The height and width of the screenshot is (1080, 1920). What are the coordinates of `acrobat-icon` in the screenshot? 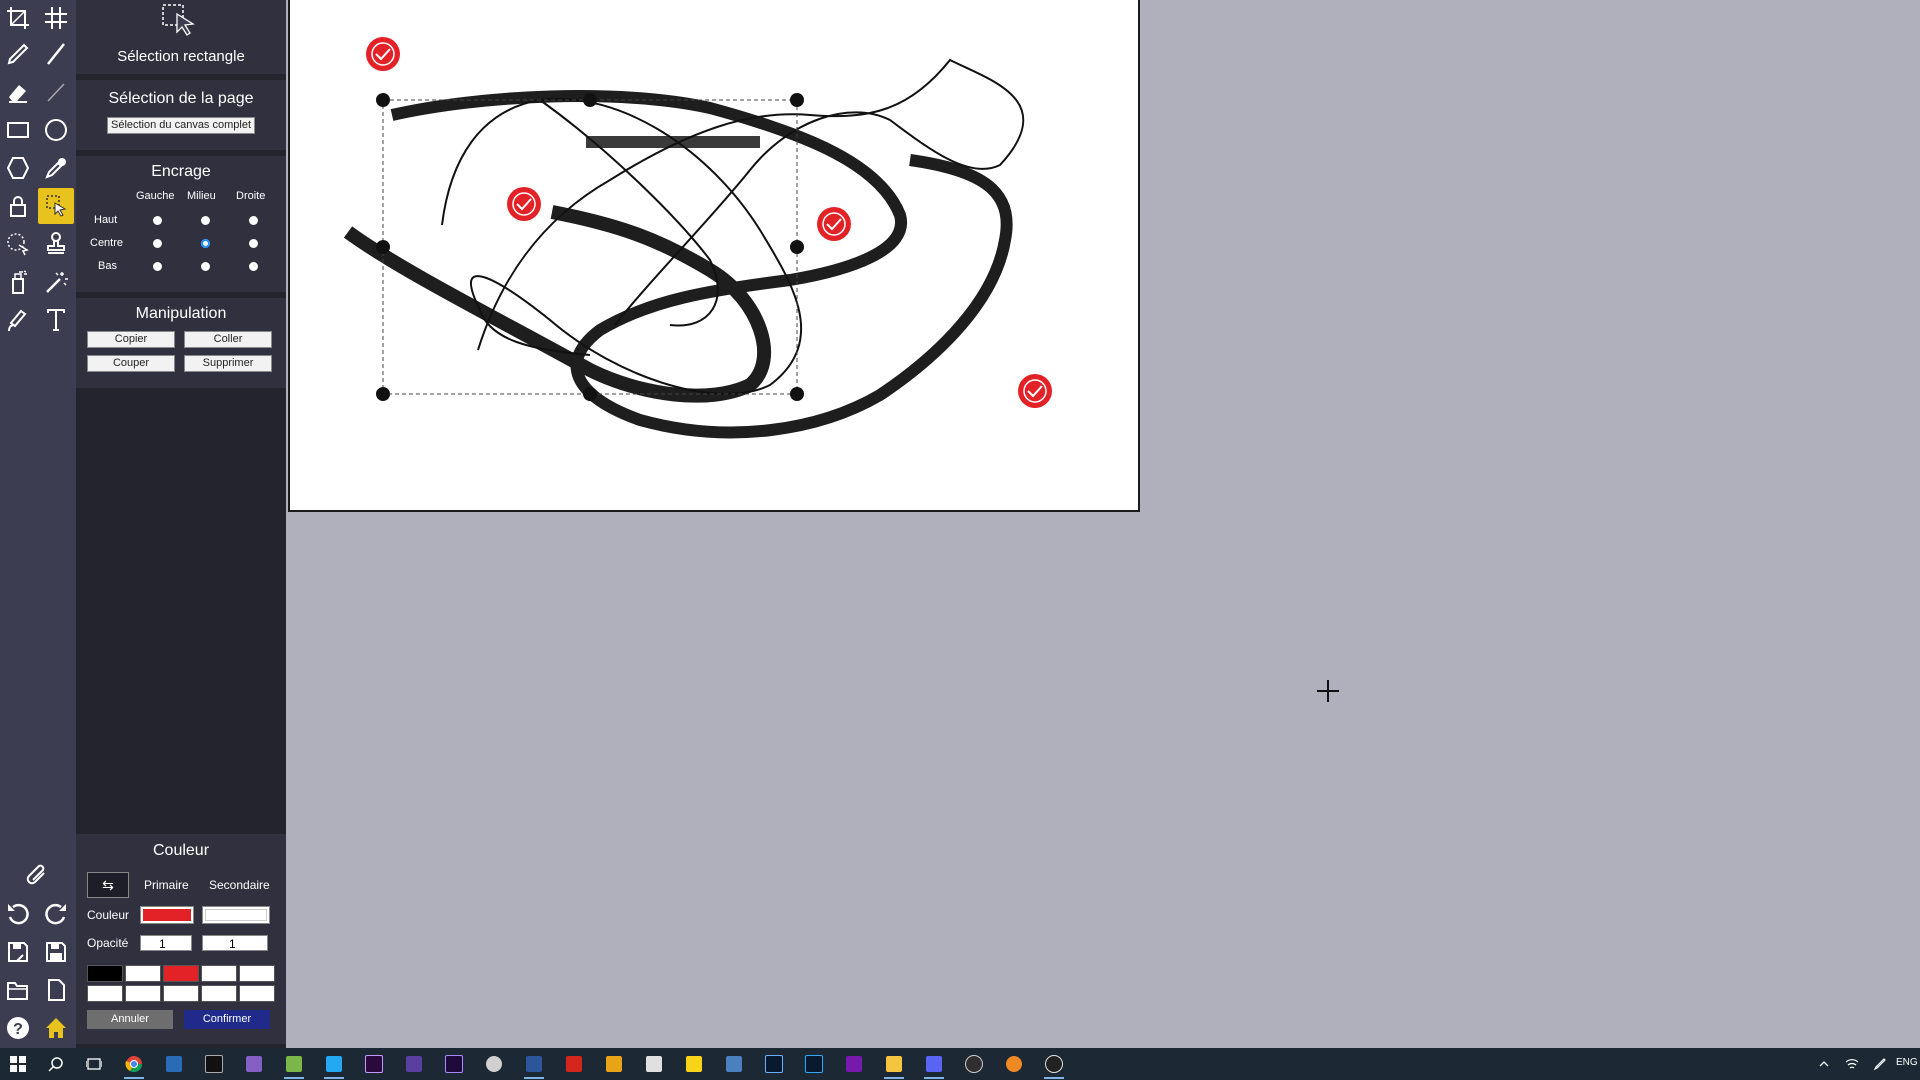 It's located at (574, 1064).